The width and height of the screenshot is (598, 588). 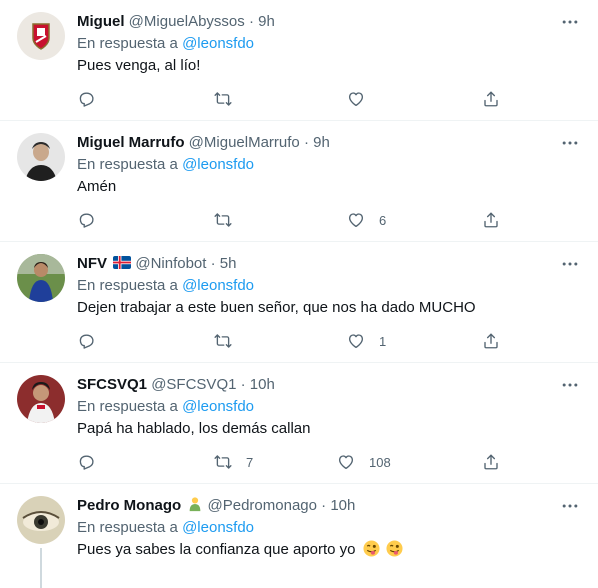 What do you see at coordinates (363, 99) in the screenshot?
I see `like-button` at bounding box center [363, 99].